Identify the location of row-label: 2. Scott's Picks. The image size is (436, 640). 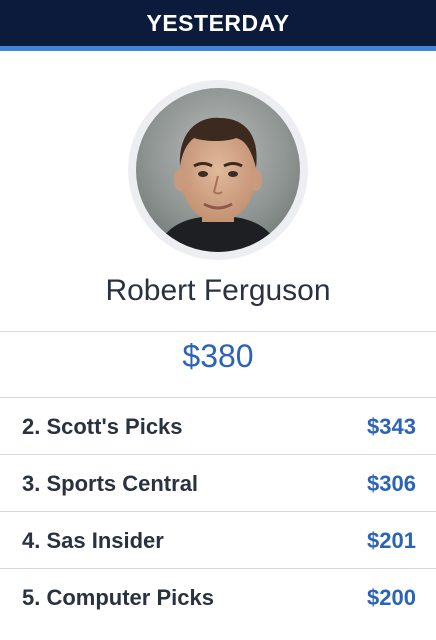
(102, 426).